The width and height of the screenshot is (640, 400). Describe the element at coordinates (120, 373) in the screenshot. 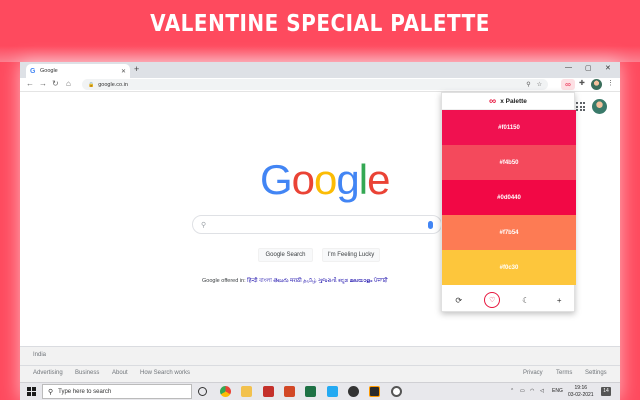

I see `footer-link-about: About` at that location.